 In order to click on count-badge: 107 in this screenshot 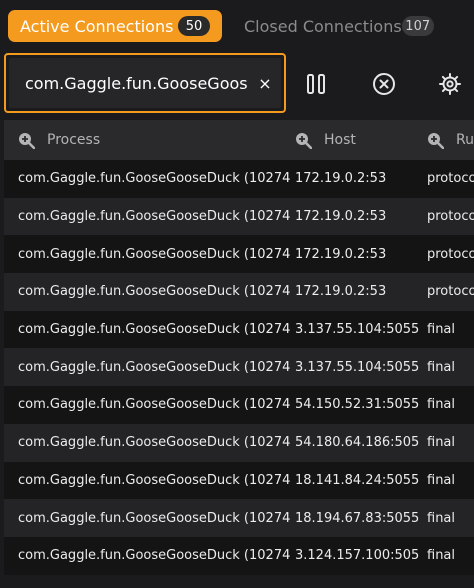, I will do `click(417, 26)`.